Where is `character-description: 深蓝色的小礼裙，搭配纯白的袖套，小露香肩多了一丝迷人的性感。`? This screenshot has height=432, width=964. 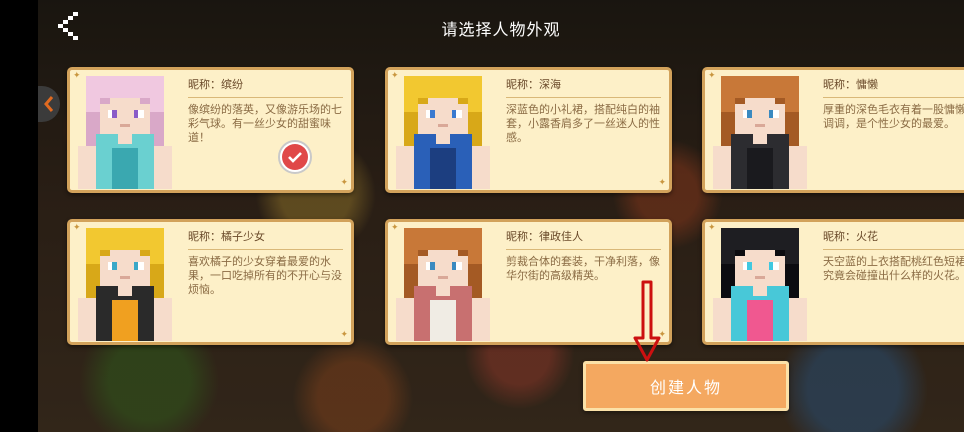
character-description: 深蓝色的小礼裙，搭配纯白的袖套，小露香肩多了一丝迷人的性感。 is located at coordinates (583, 123).